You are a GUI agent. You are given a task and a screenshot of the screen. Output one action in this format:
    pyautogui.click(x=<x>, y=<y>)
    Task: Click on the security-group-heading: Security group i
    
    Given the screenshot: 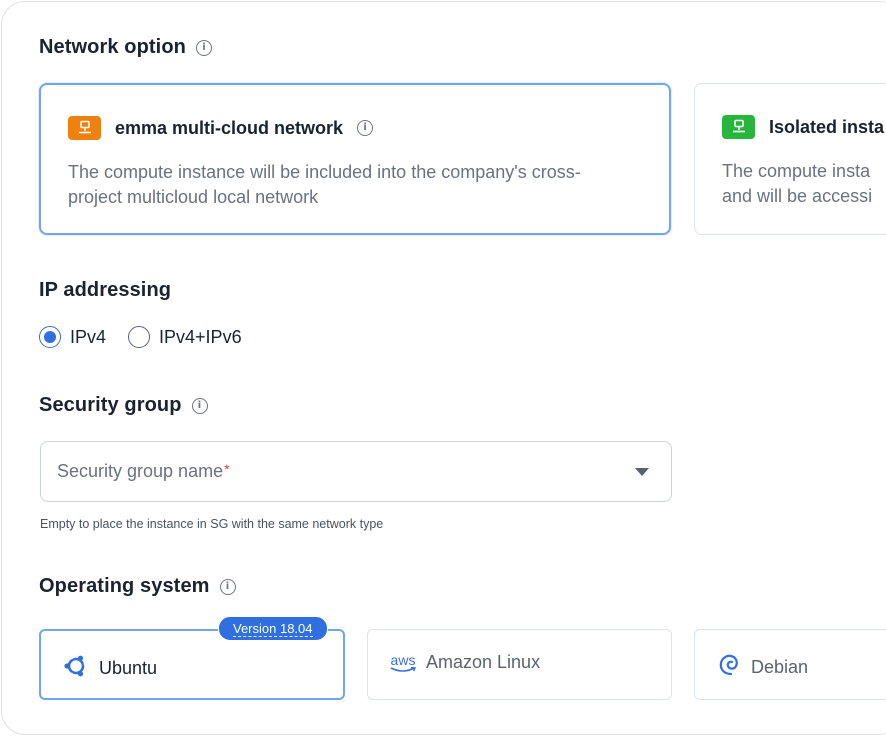 What is the action you would take?
    pyautogui.click(x=123, y=405)
    